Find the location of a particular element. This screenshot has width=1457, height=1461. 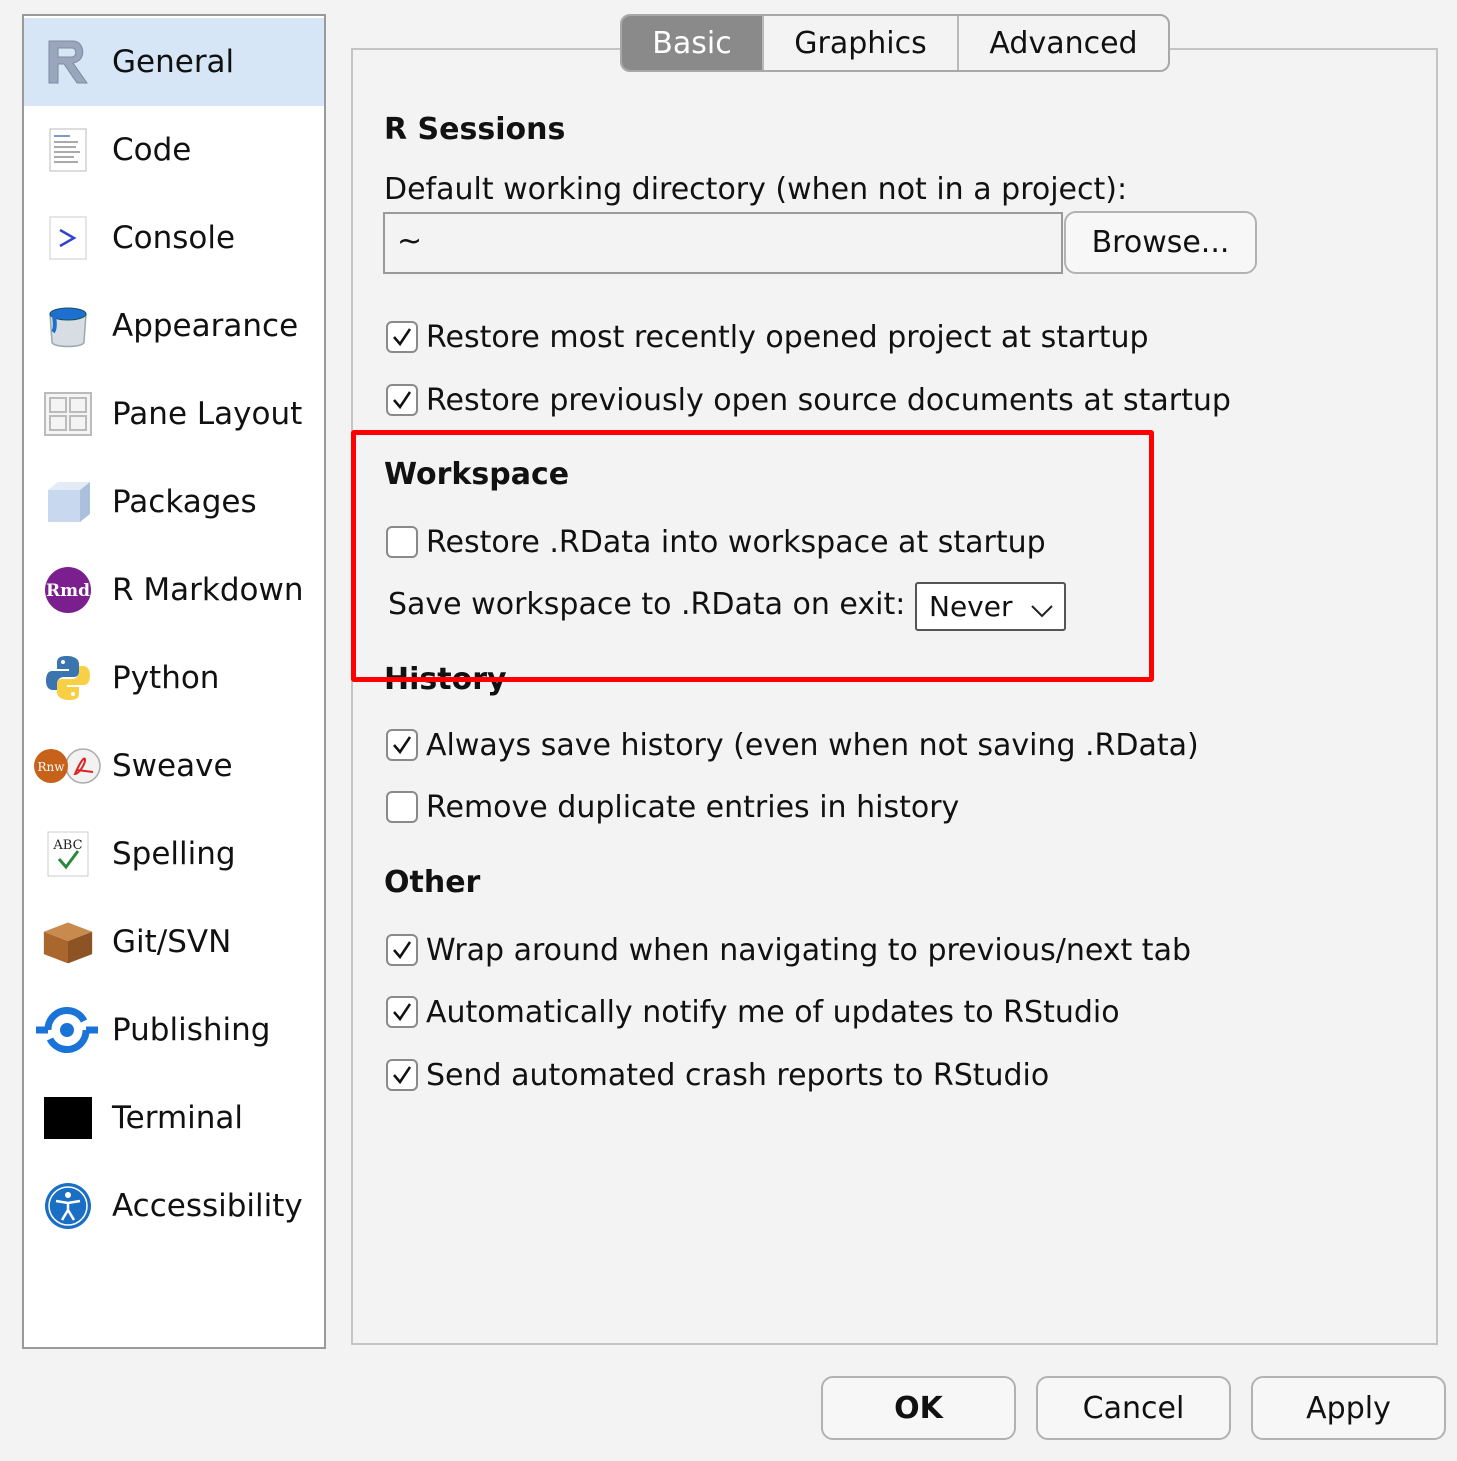

svg-text: Rnw is located at coordinates (51, 767).